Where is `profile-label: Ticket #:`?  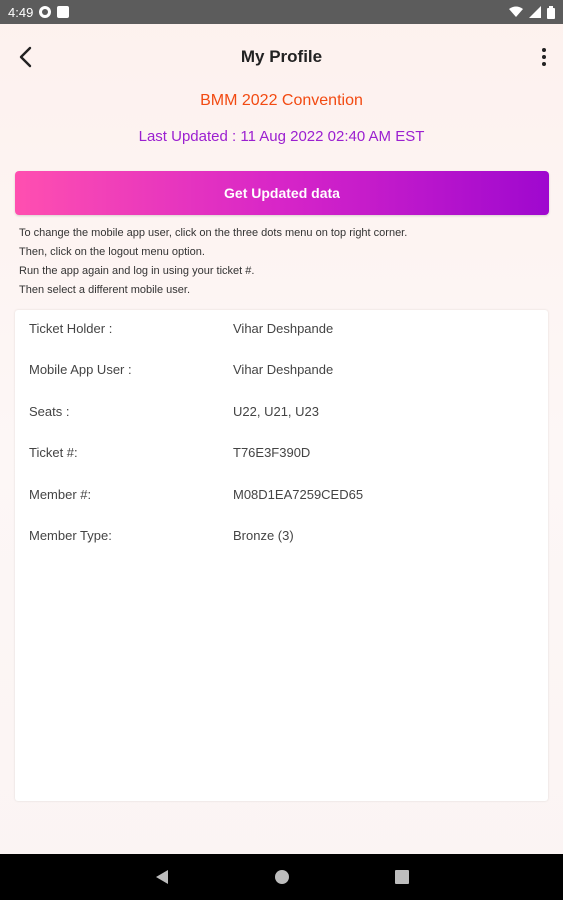 profile-label: Ticket #: is located at coordinates (53, 453).